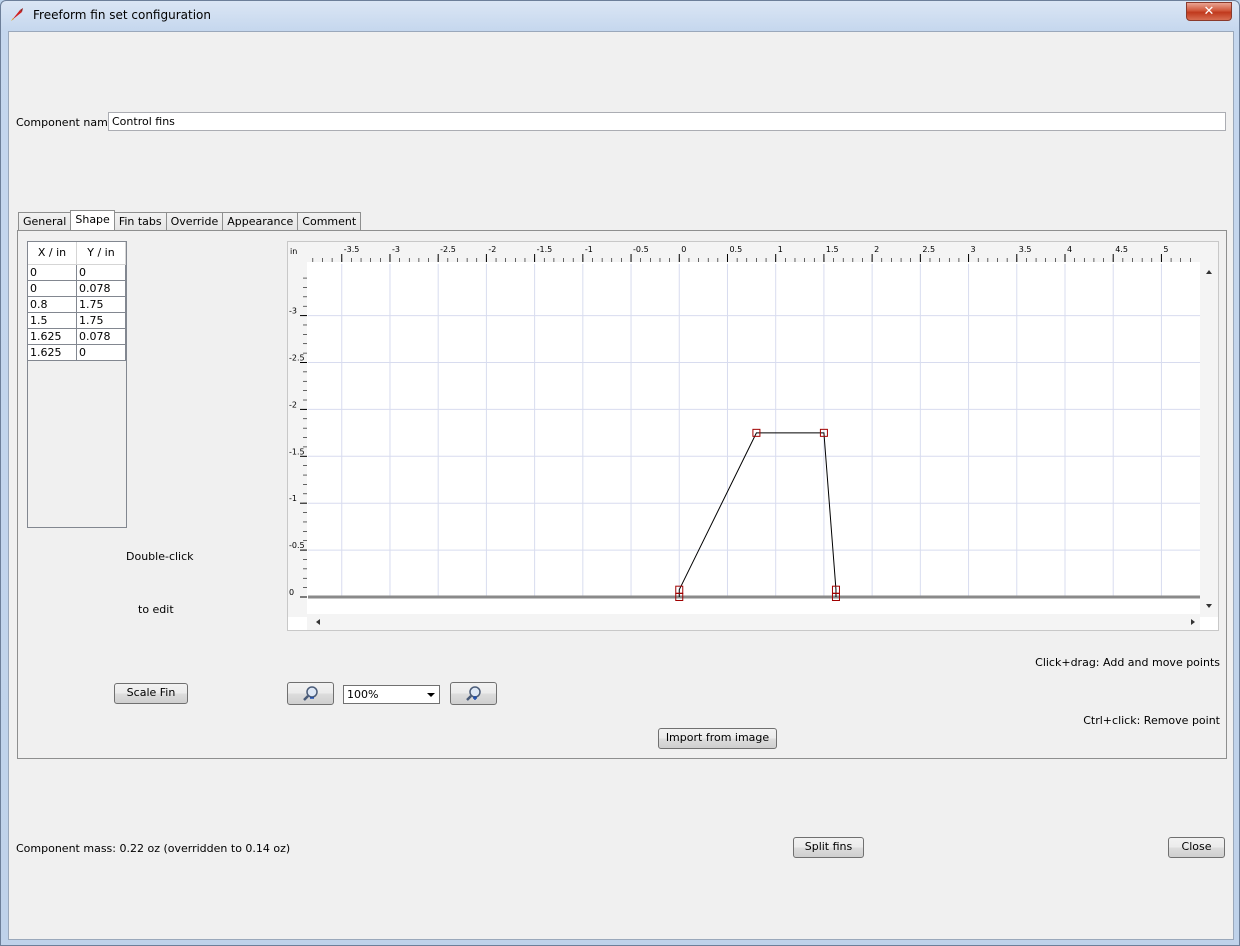 This screenshot has width=1240, height=946. I want to click on zoom-in-button, so click(473, 693).